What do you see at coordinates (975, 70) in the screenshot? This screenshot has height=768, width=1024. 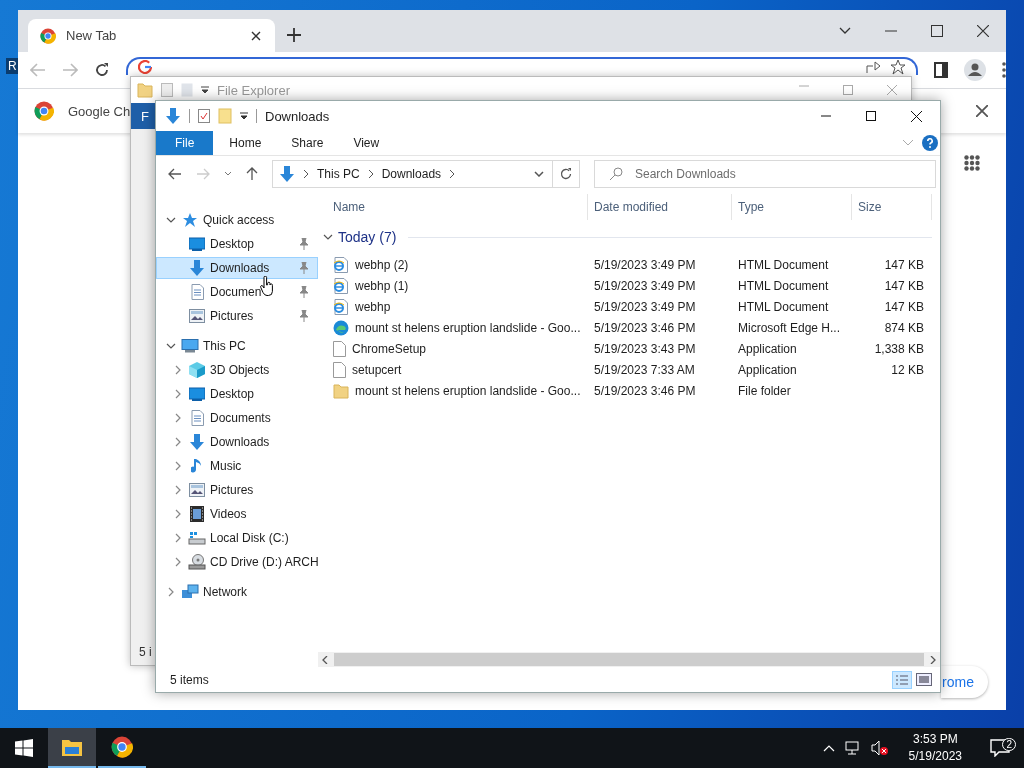 I see `profile-avatar-icon` at bounding box center [975, 70].